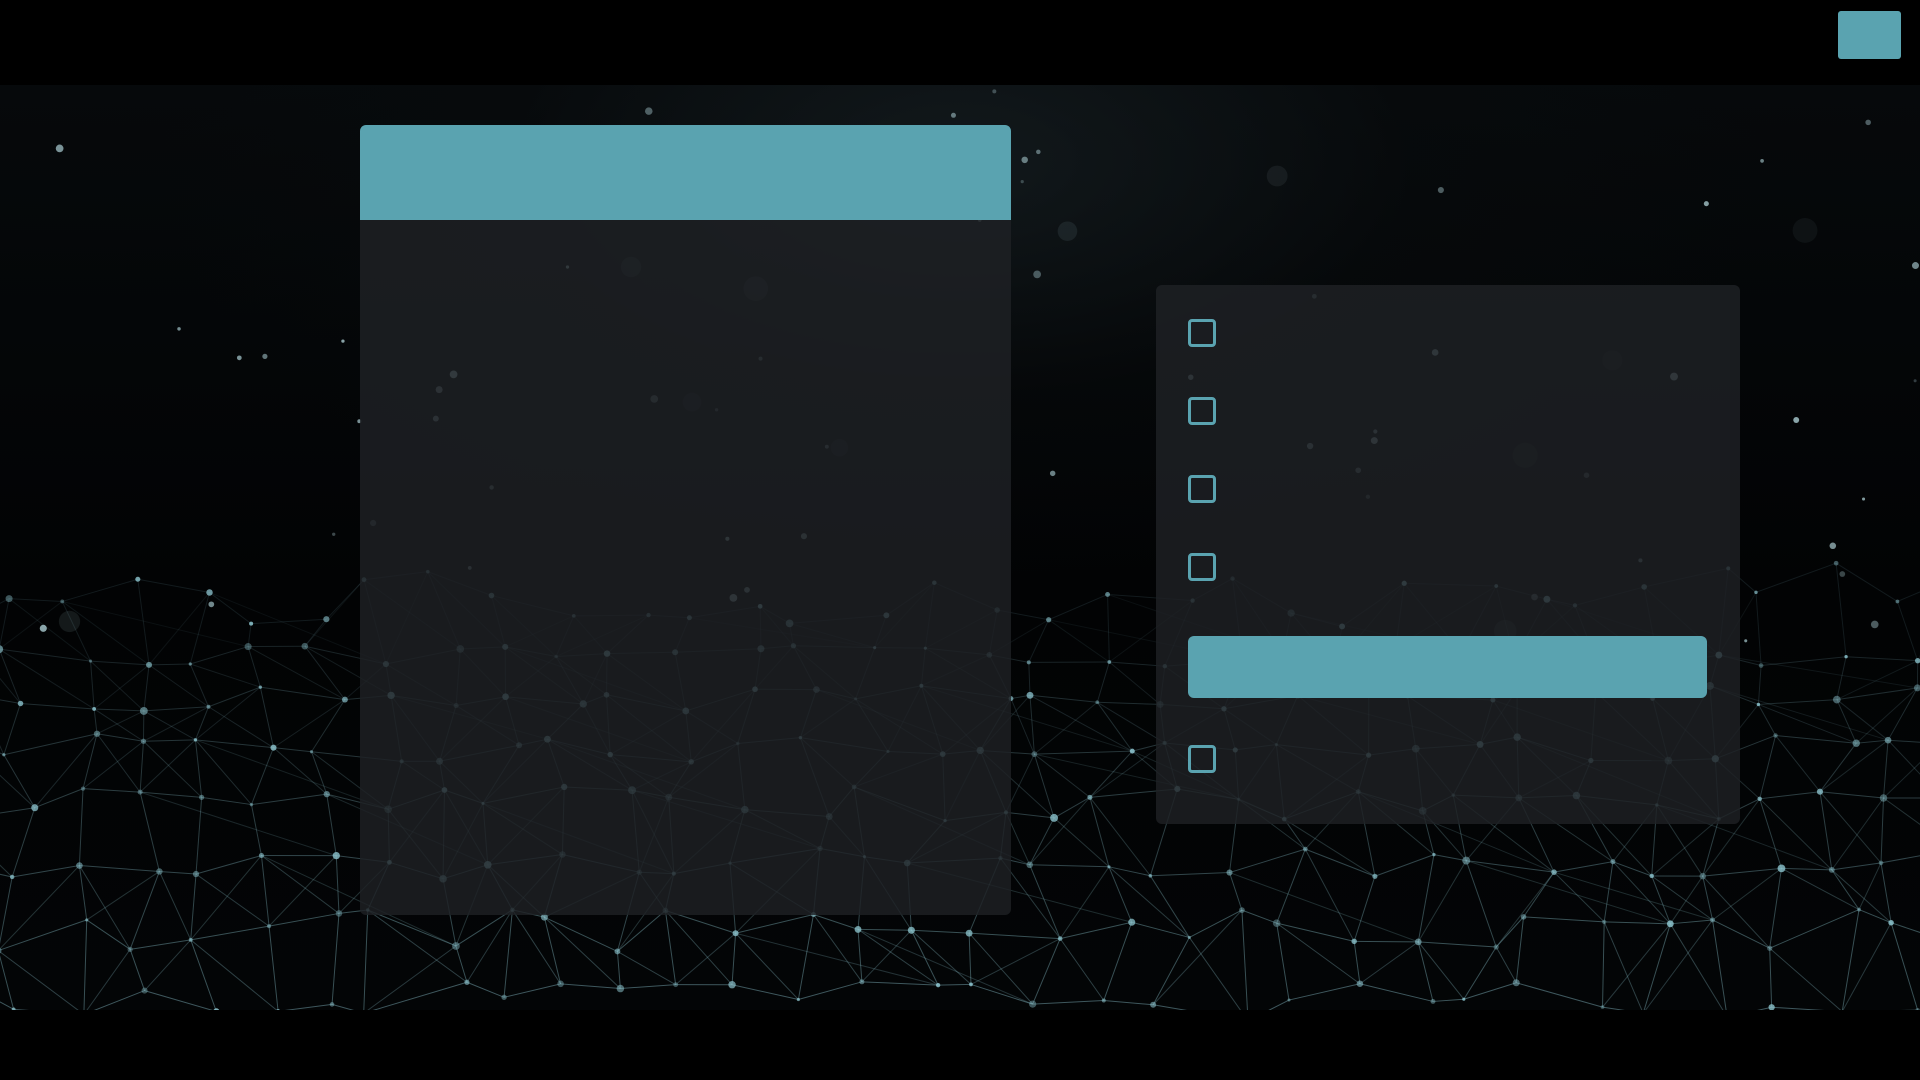 This screenshot has width=1920, height=1080. I want to click on footer-option-row, so click(1448, 759).